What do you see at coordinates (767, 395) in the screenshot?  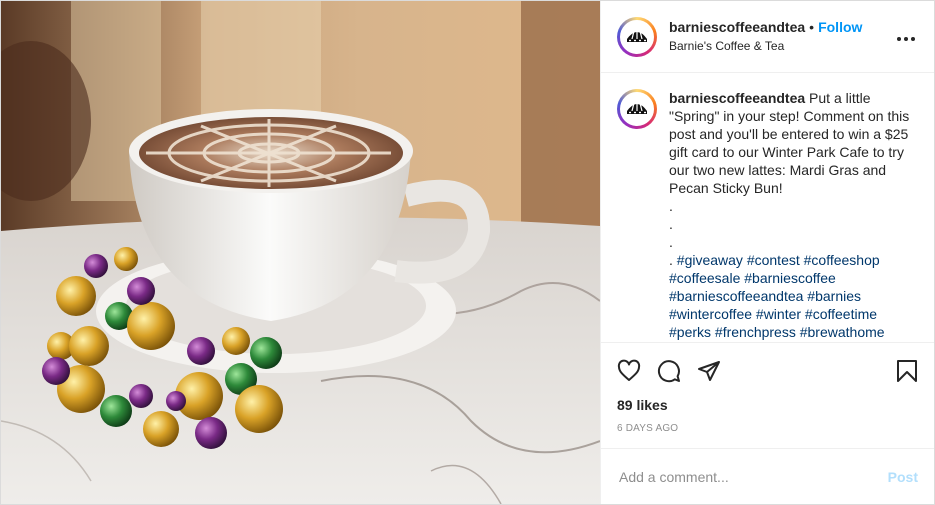 I see `post-actions: 89 likes 6 DAYS AGO` at bounding box center [767, 395].